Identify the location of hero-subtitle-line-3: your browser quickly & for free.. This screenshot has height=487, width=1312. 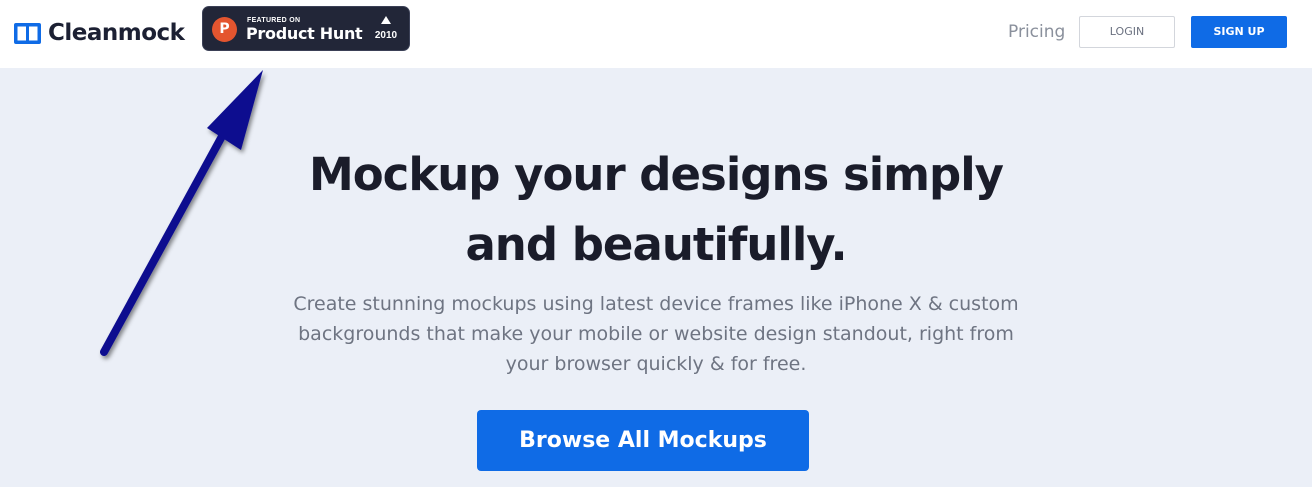
(656, 364).